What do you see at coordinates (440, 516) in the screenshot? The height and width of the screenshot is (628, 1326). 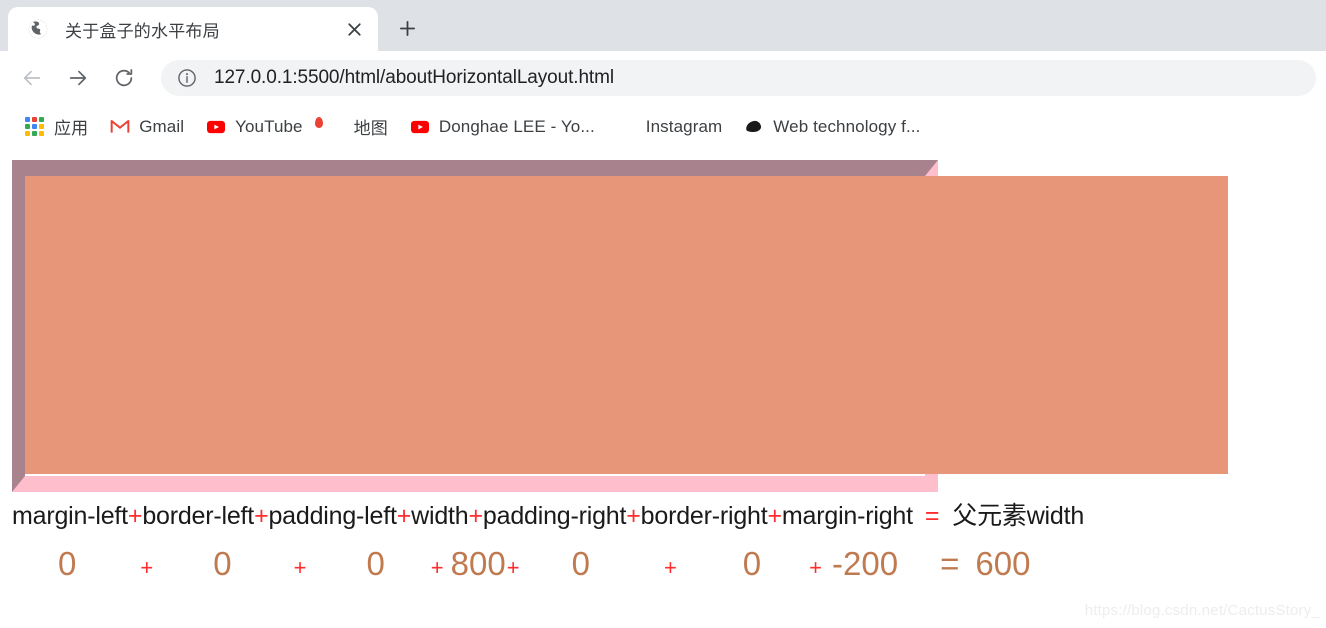 I see `formula-term: width` at bounding box center [440, 516].